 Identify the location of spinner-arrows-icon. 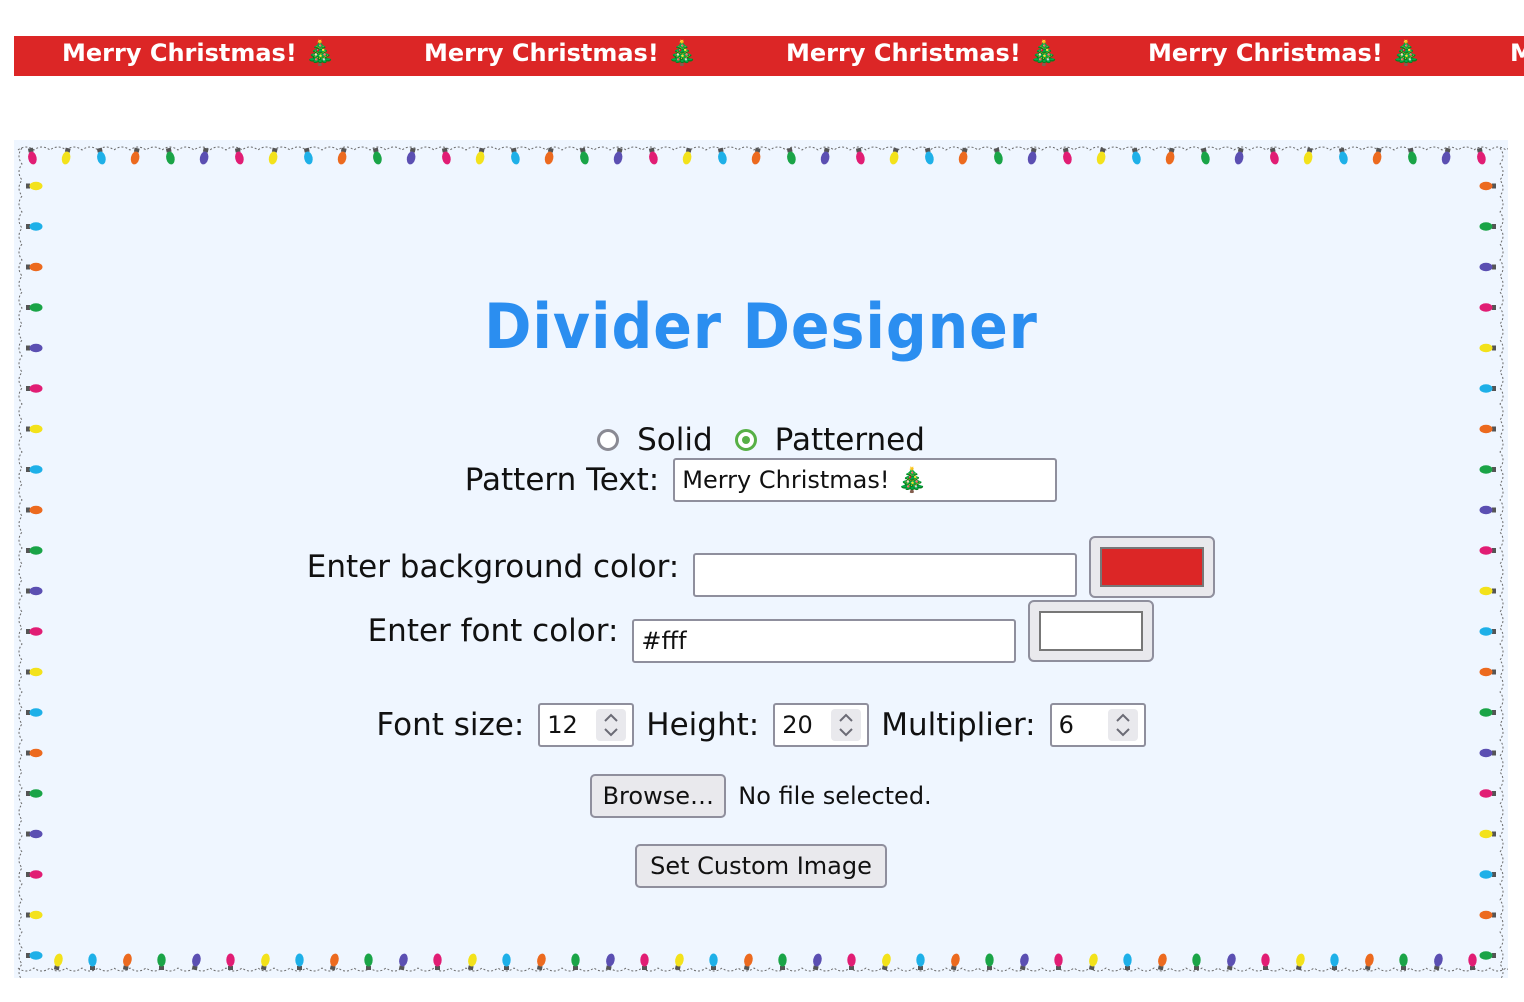
(846, 725).